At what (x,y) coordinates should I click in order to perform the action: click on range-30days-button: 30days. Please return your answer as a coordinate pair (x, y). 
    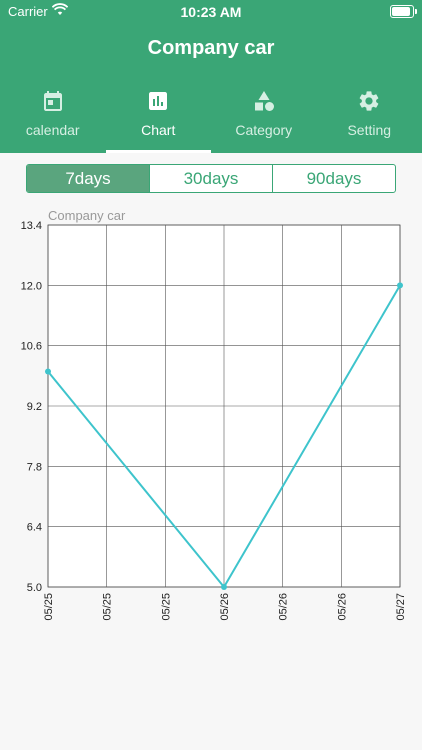
    Looking at the image, I should click on (210, 178).